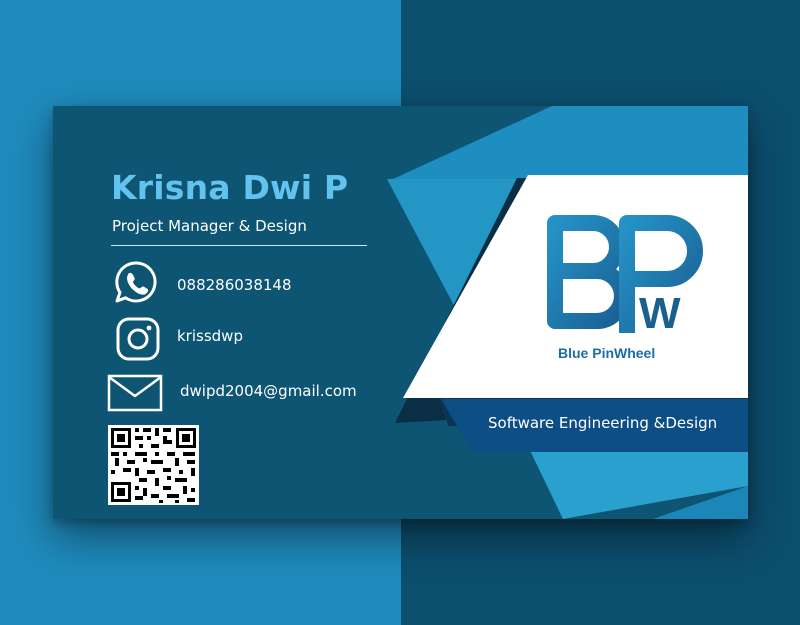 The height and width of the screenshot is (625, 800). I want to click on phone-number: 088286038148, so click(234, 285).